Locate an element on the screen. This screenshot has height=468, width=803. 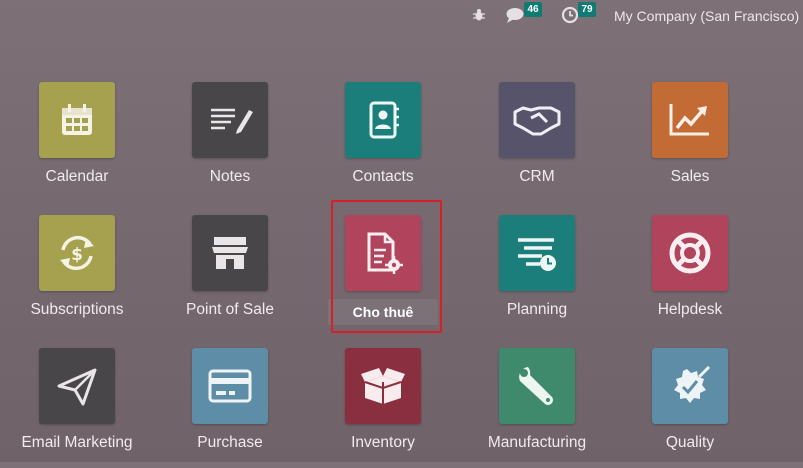
app-sales: Sales is located at coordinates (690, 142).